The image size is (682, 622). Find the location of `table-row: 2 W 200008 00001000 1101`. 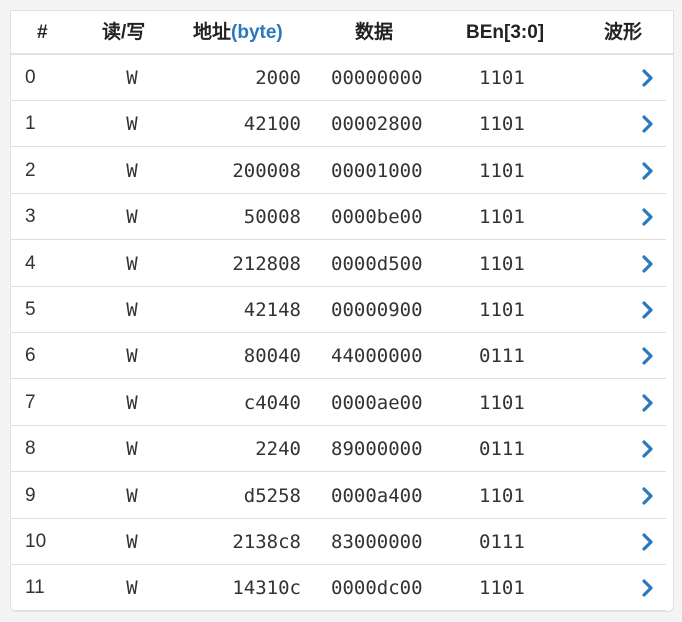

table-row: 2 W 200008 00001000 1101 is located at coordinates (338, 171).